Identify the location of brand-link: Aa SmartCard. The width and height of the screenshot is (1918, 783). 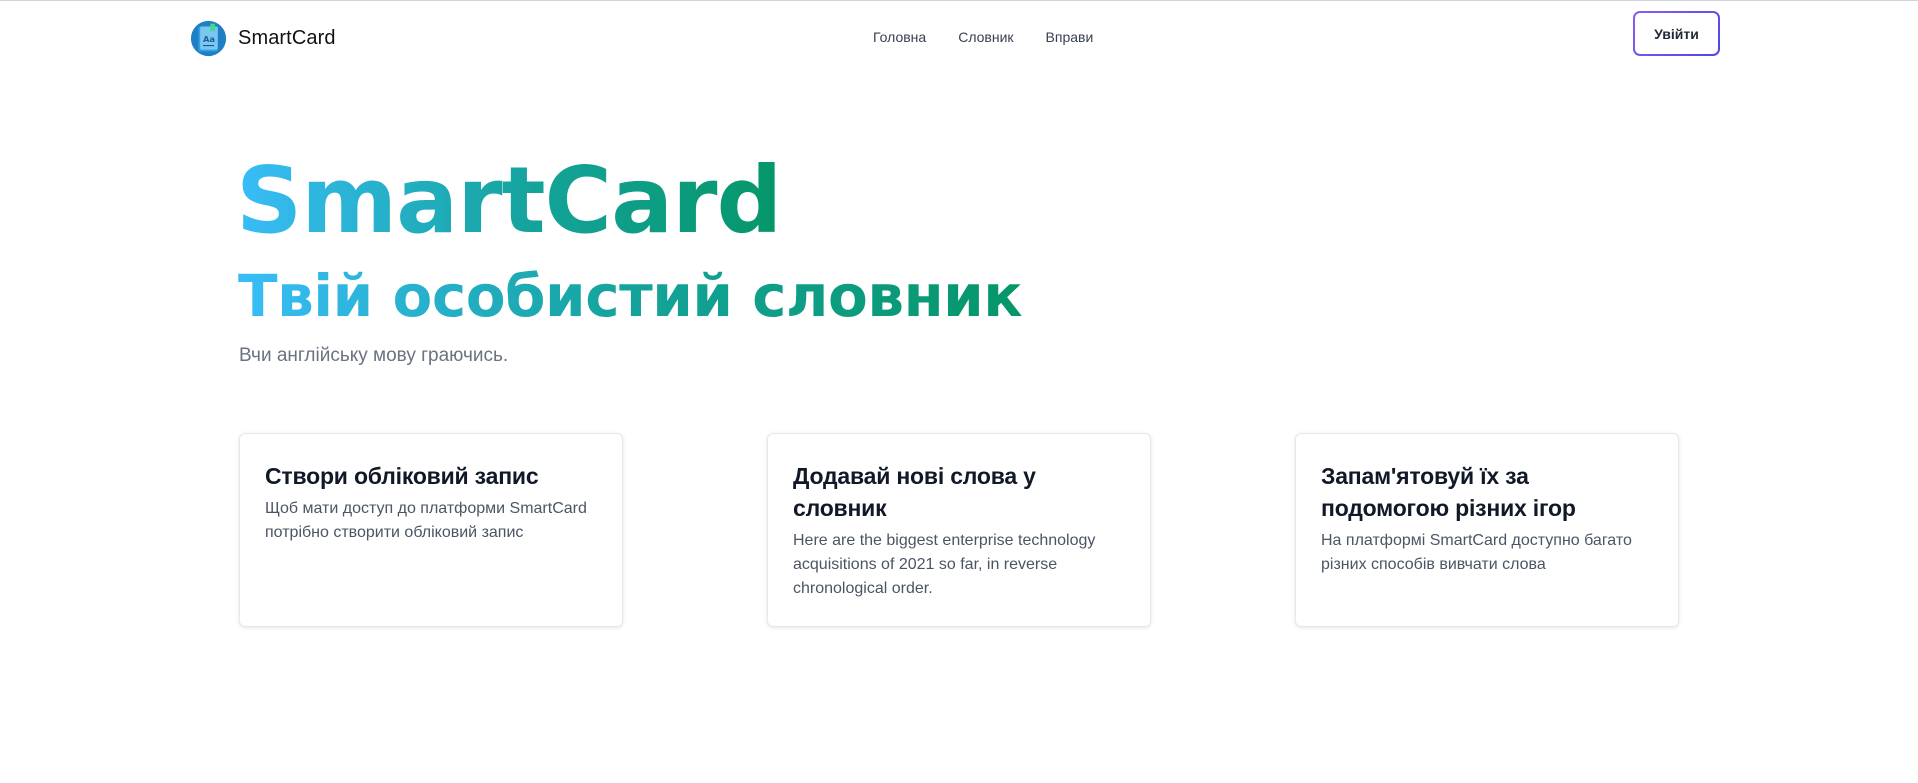
(263, 38).